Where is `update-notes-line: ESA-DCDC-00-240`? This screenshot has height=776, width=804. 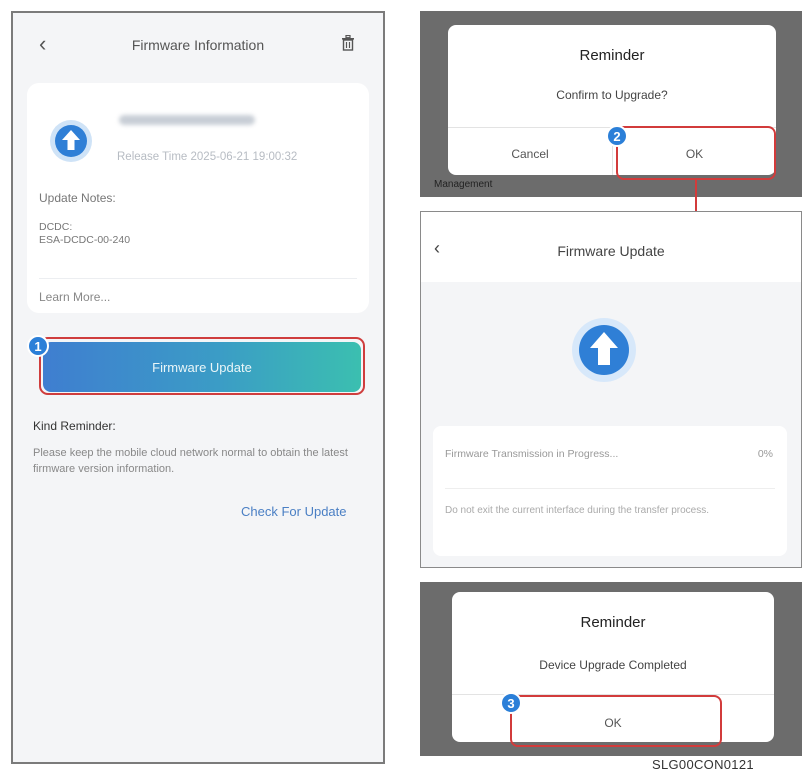 update-notes-line: ESA-DCDC-00-240 is located at coordinates (85, 240).